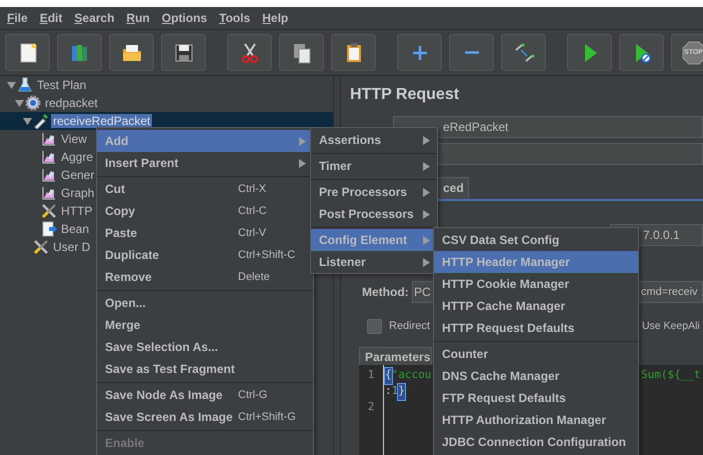 This screenshot has height=455, width=703. Describe the element at coordinates (184, 18) in the screenshot. I see `menu-title: Options` at that location.